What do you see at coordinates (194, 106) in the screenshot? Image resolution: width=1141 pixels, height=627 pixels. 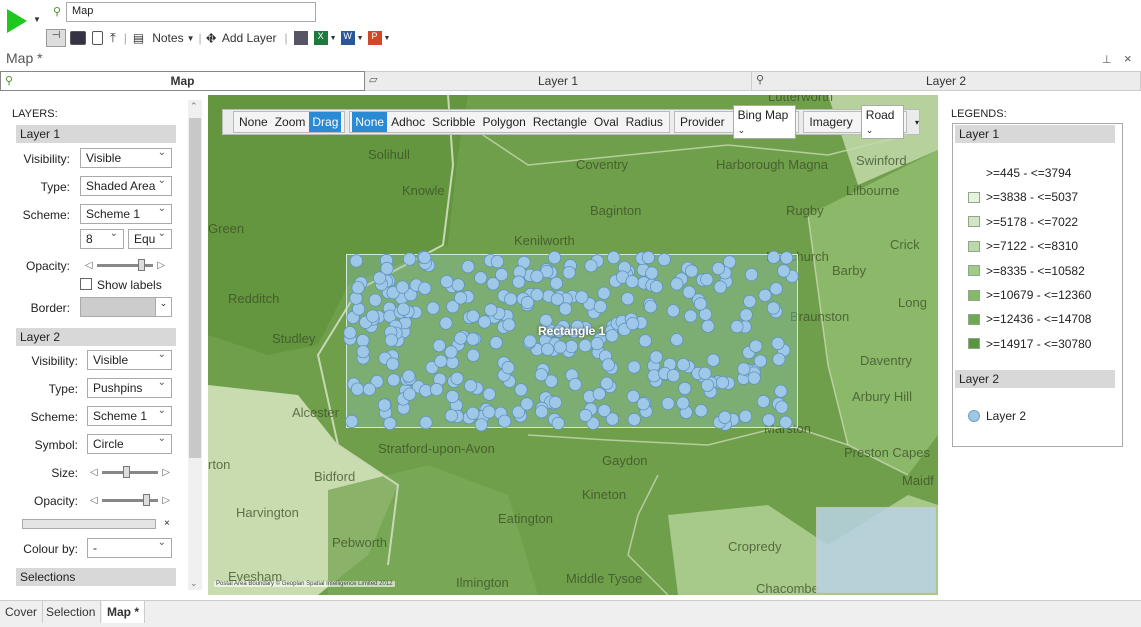 I see `scroll-up-icon: ⌃` at bounding box center [194, 106].